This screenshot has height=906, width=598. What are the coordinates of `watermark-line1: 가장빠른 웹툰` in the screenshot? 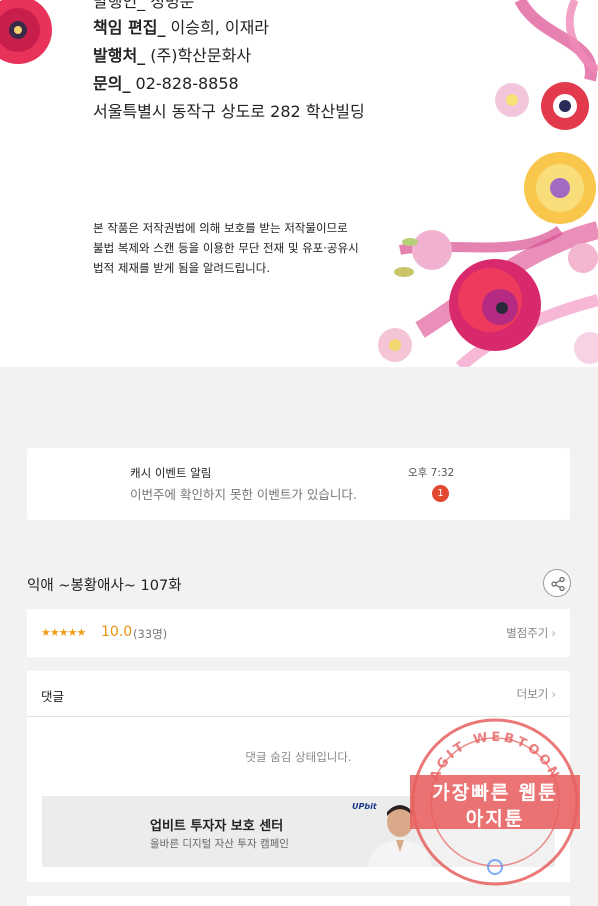 It's located at (495, 793).